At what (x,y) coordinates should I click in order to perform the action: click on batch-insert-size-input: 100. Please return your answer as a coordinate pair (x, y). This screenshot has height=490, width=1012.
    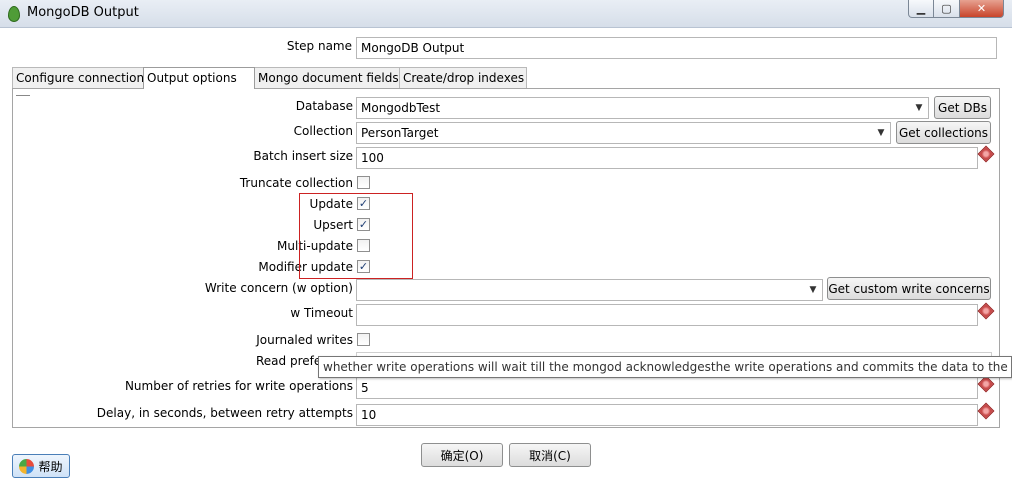
    Looking at the image, I should click on (667, 158).